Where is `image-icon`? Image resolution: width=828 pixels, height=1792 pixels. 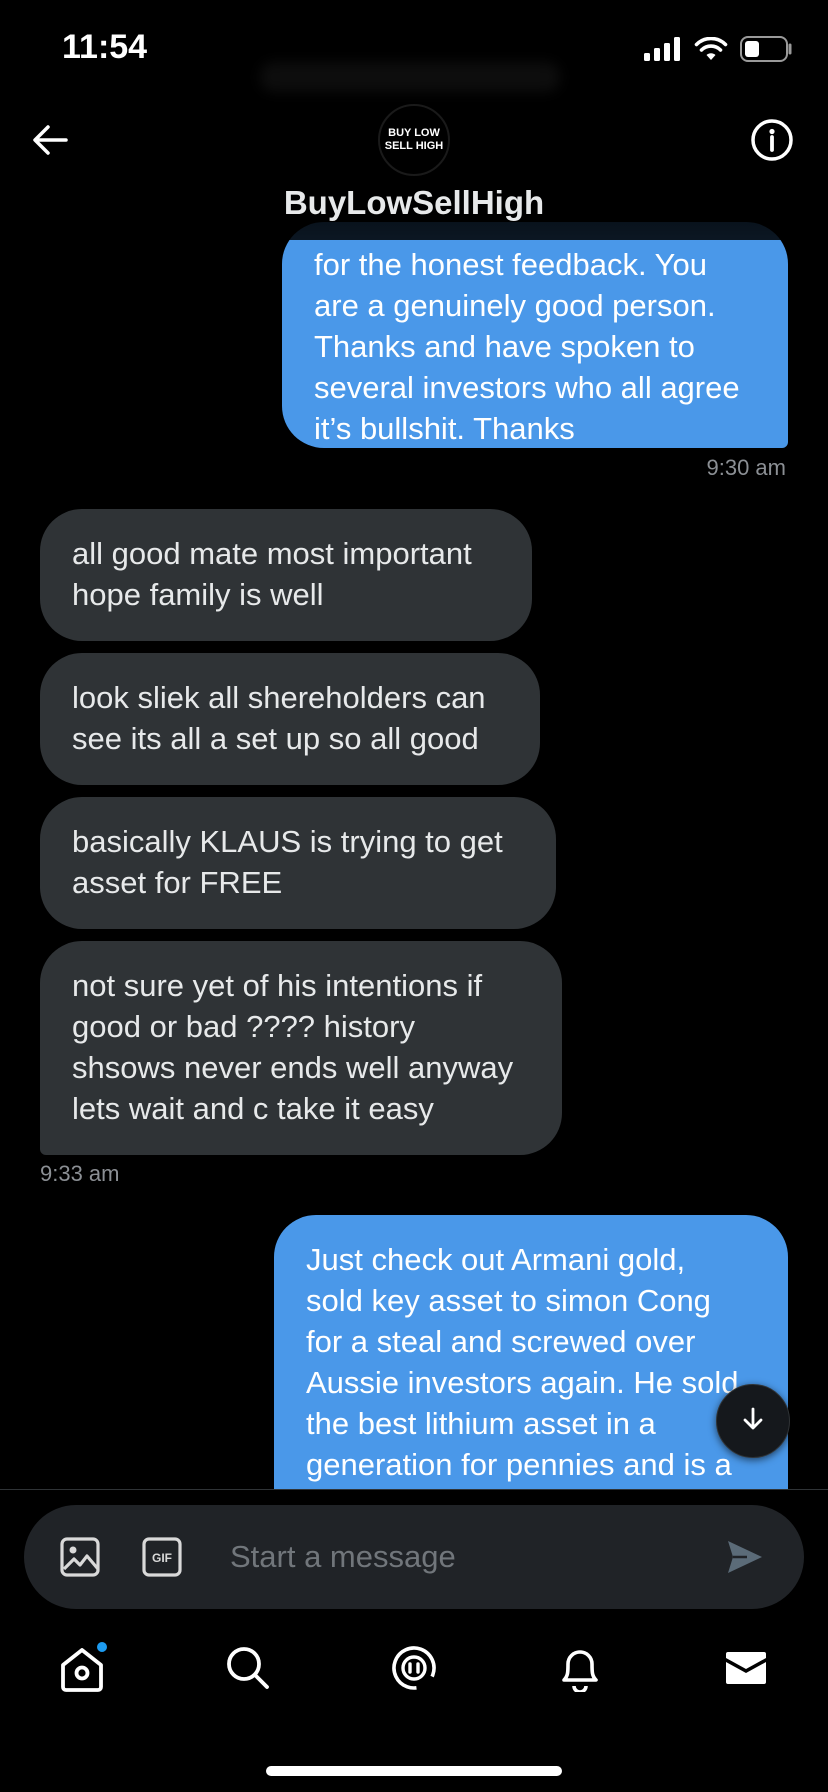 image-icon is located at coordinates (80, 1559).